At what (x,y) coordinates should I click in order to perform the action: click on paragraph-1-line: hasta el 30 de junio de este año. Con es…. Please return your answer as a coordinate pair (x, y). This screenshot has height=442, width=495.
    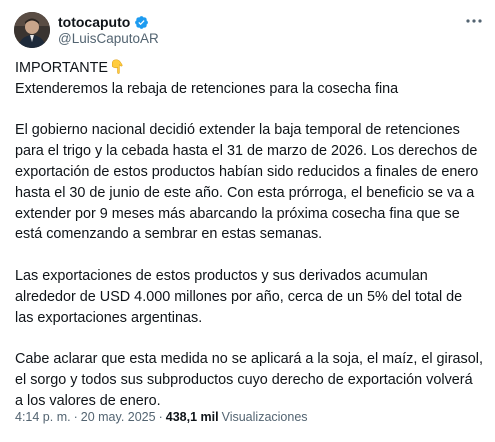
    Looking at the image, I should click on (245, 192).